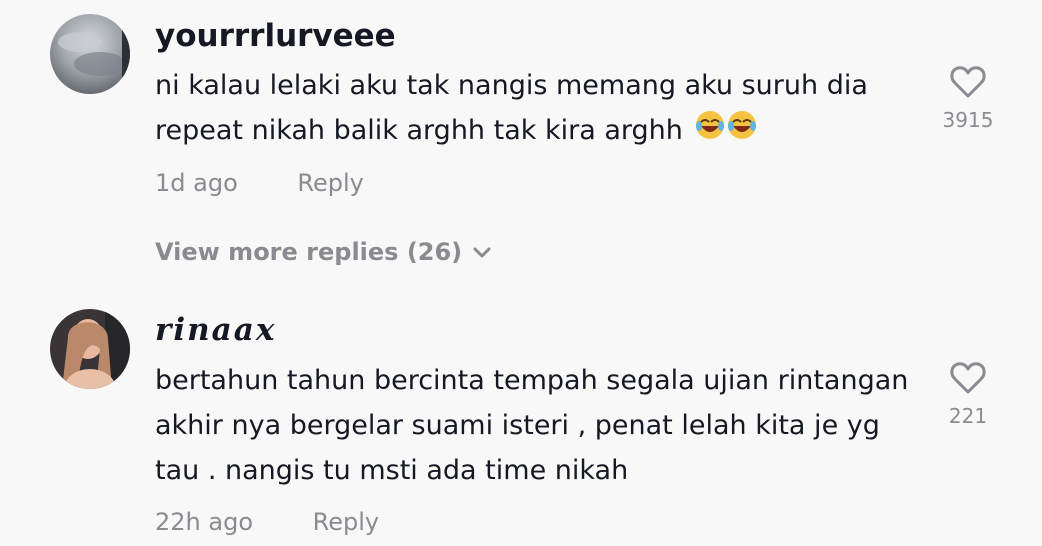 The width and height of the screenshot is (1042, 546). What do you see at coordinates (267, 522) in the screenshot?
I see `comment-meta: 22h ago Reply` at bounding box center [267, 522].